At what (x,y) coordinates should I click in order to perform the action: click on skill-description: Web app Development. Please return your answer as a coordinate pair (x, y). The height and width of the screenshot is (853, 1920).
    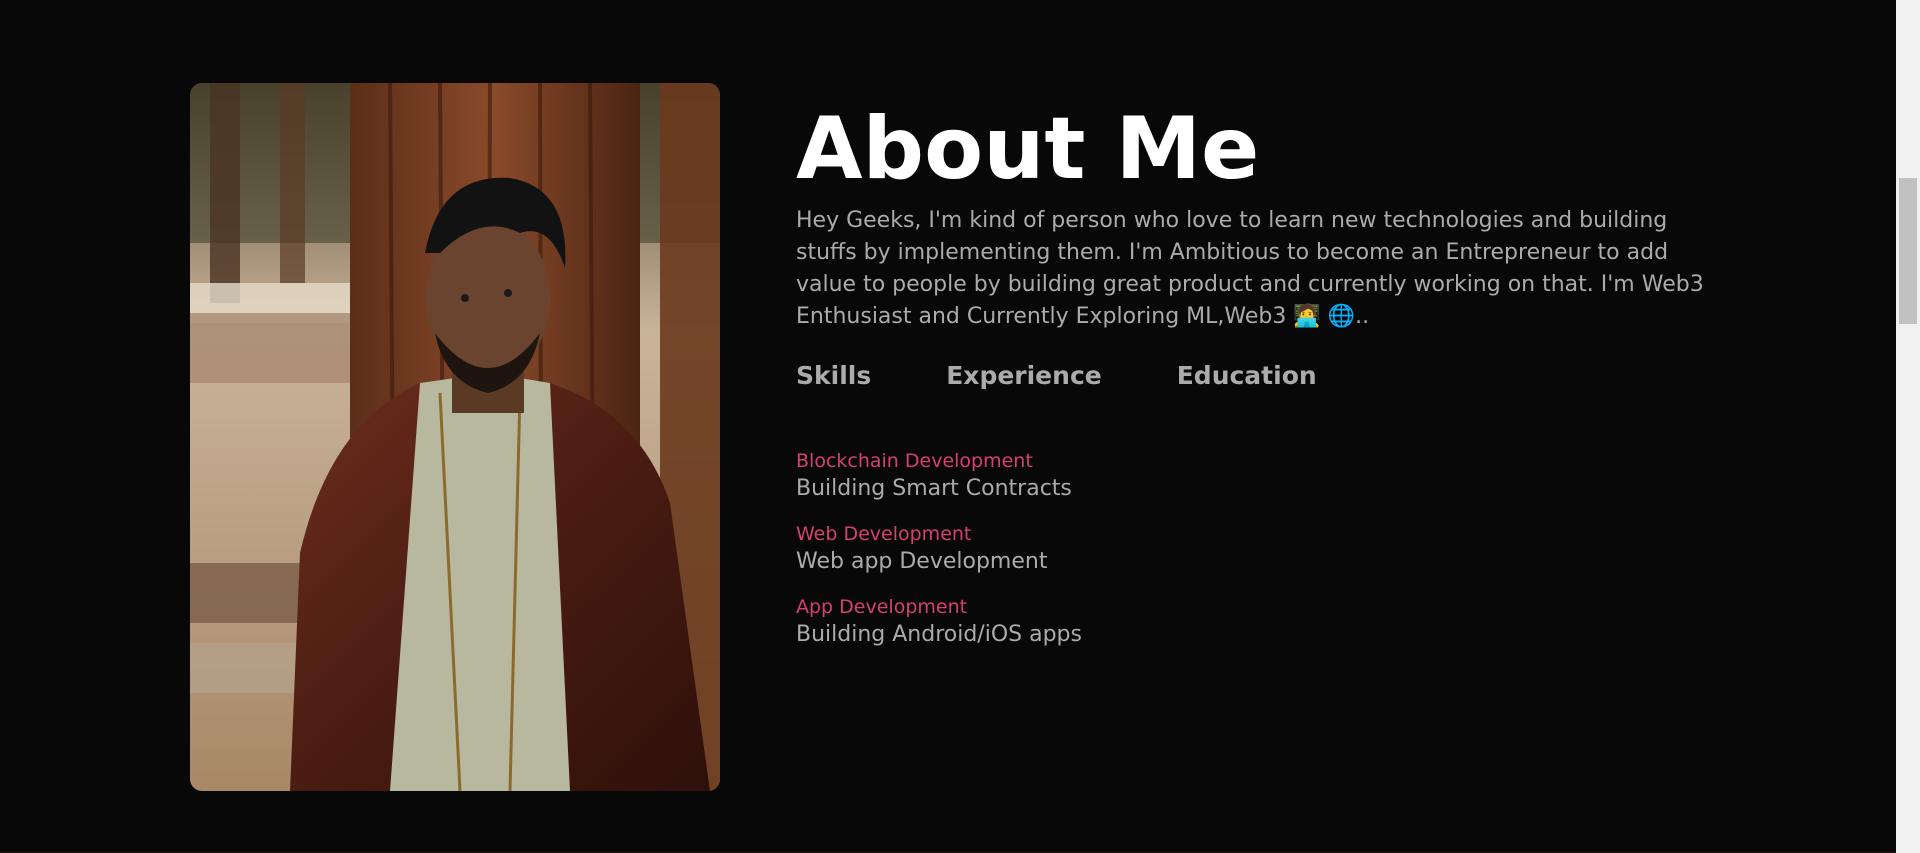
    Looking at the image, I should click on (922, 561).